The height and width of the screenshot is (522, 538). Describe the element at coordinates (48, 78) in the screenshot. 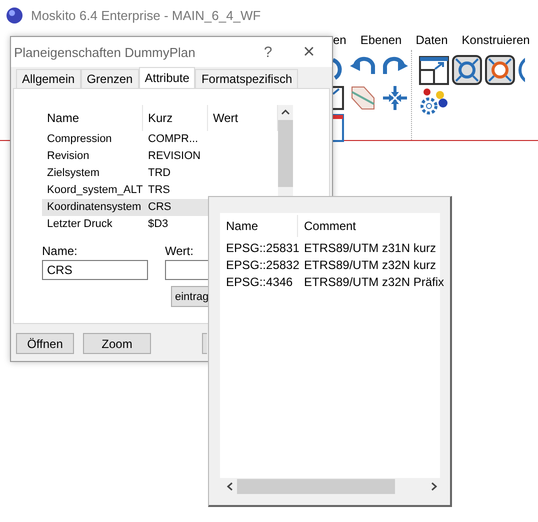

I see `tab: Allgemein` at that location.